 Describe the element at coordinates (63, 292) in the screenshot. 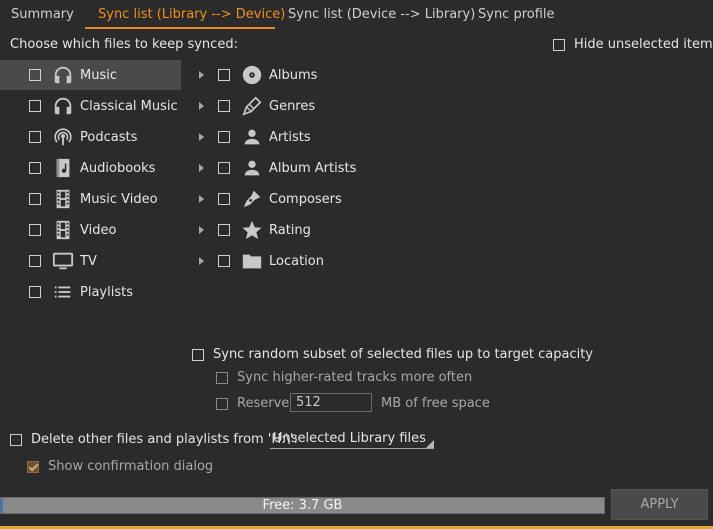

I see `list-icon` at that location.